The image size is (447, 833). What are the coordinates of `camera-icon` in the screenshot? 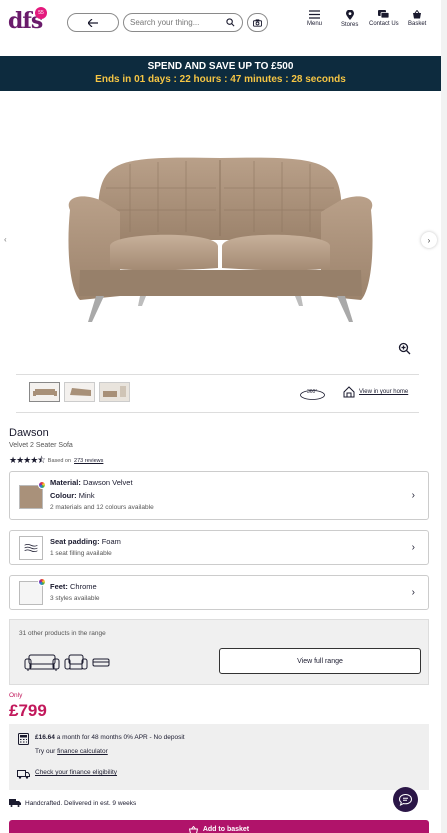 It's located at (257, 22).